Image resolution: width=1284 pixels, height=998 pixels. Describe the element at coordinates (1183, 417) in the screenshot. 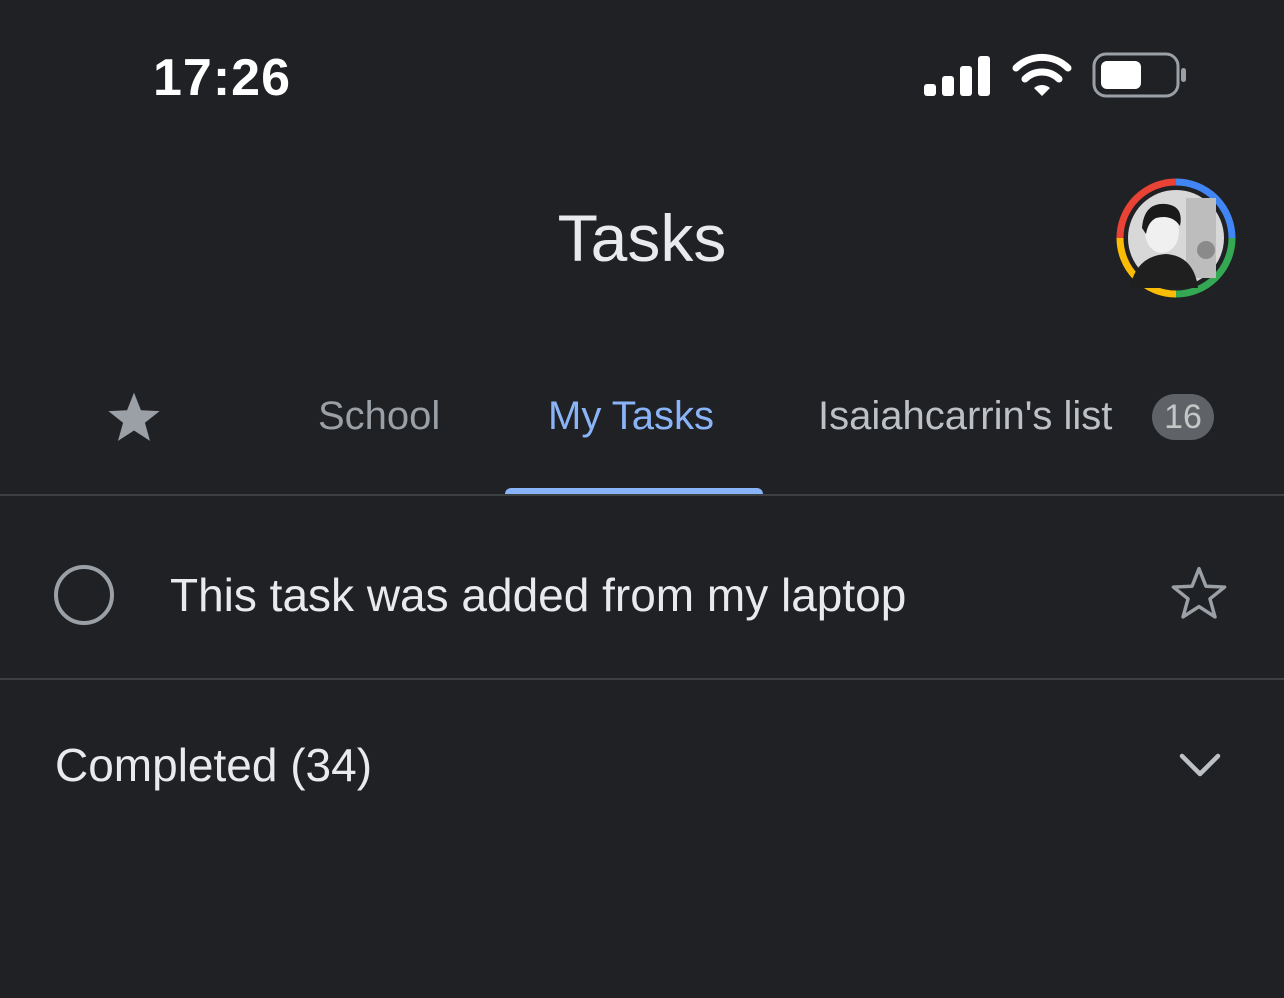

I see `tab-count-badge: 16` at that location.